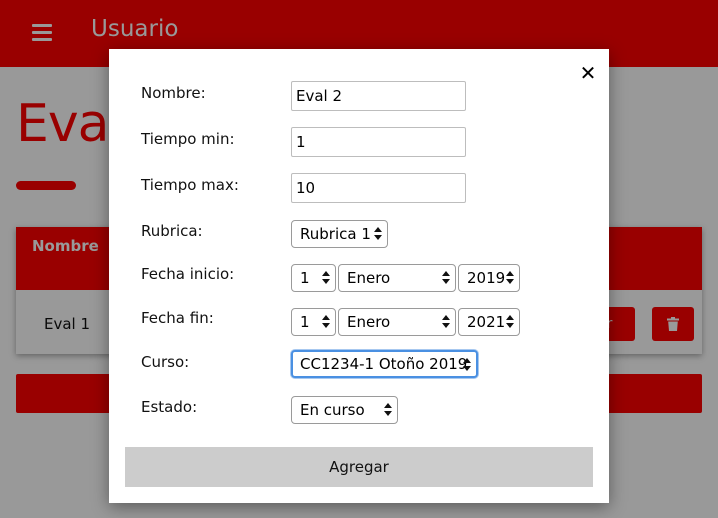 Image resolution: width=718 pixels, height=518 pixels. Describe the element at coordinates (188, 274) in the screenshot. I see `label-fecha-inicio: Fecha inicio:` at that location.